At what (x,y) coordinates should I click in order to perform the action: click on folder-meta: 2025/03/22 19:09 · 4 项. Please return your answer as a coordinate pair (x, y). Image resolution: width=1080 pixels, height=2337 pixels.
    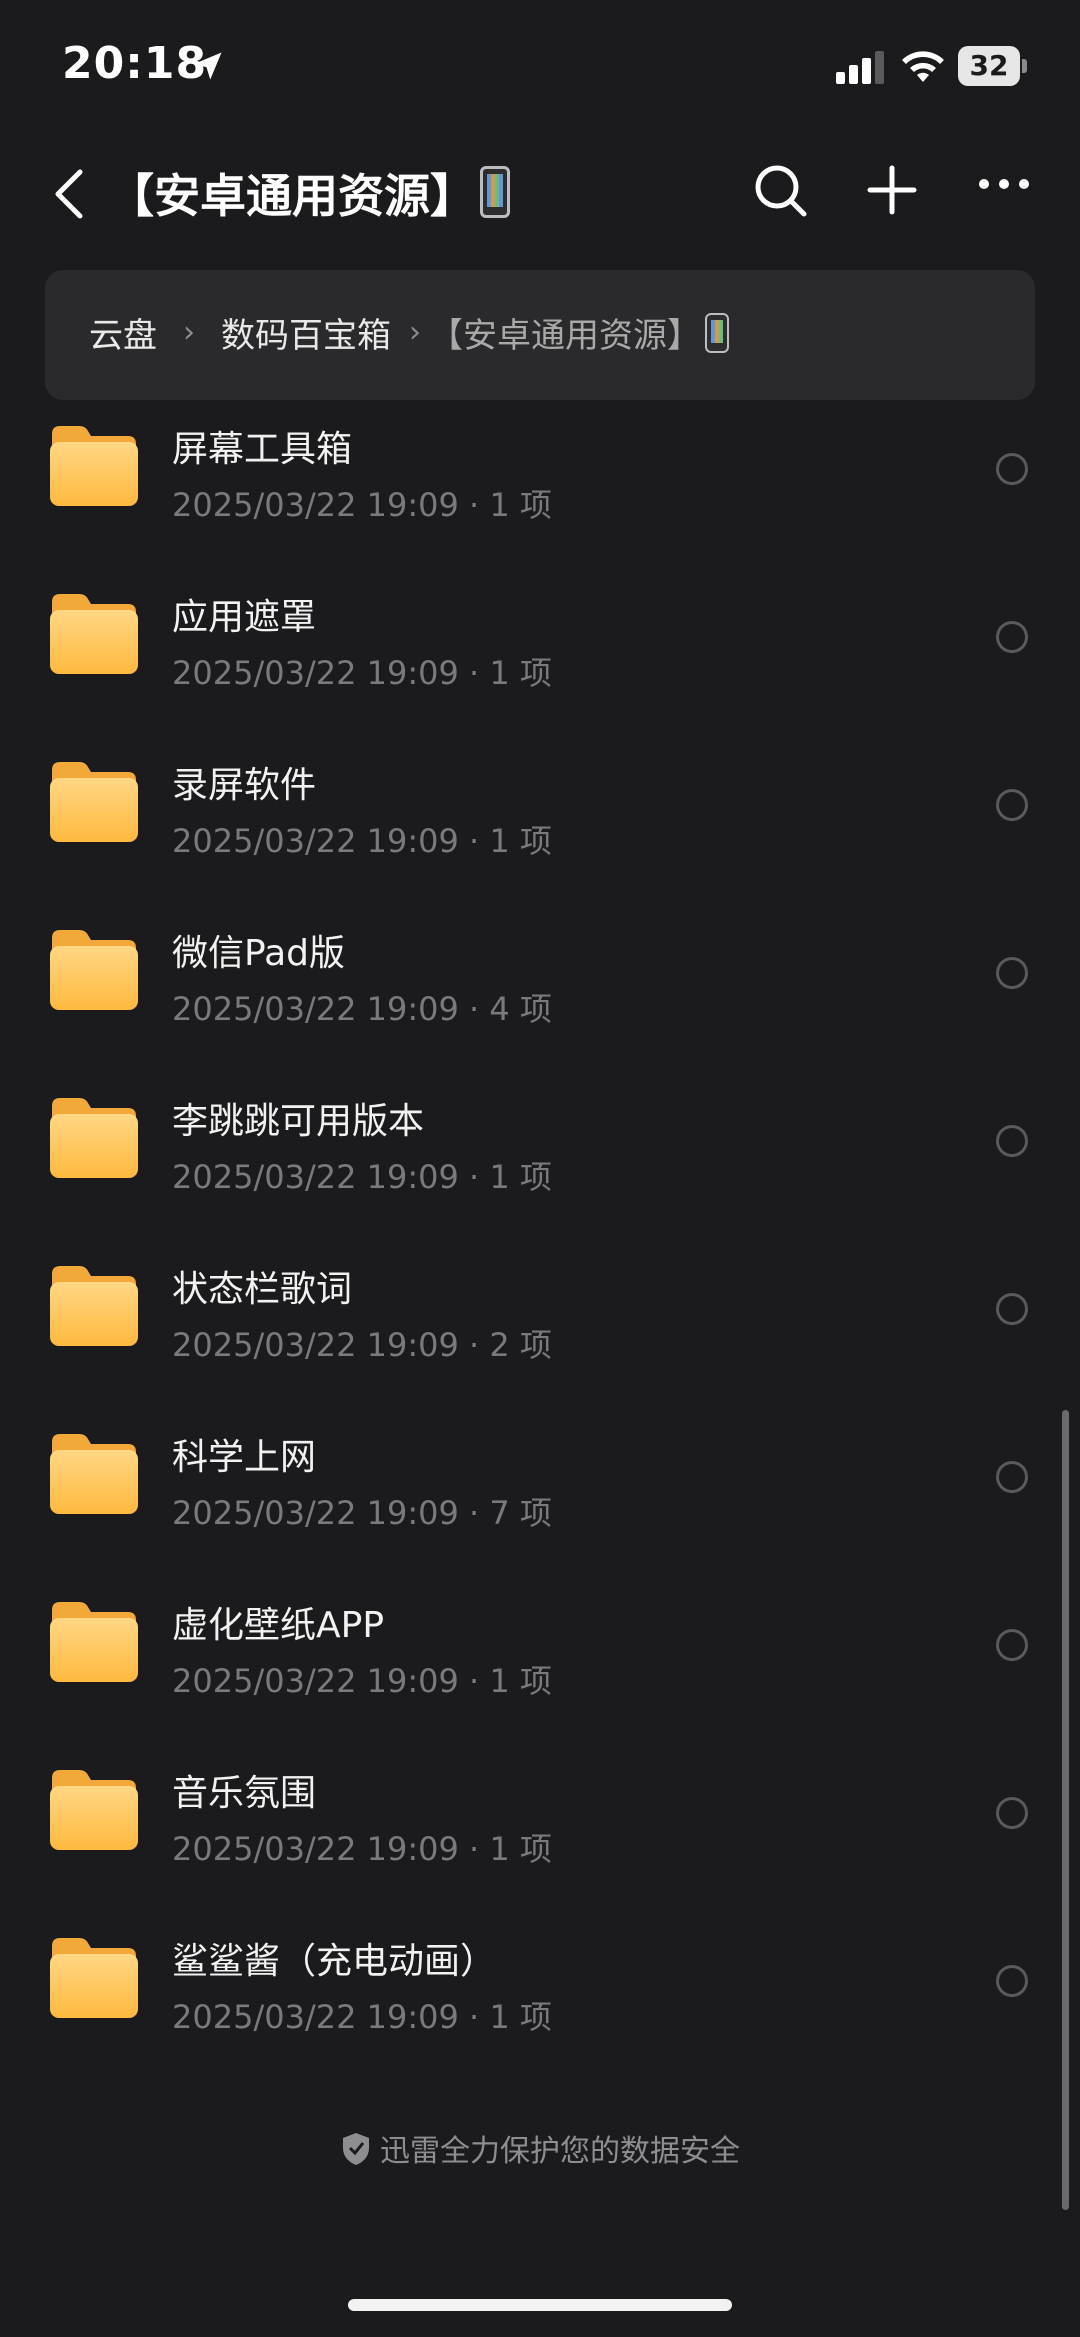
    Looking at the image, I should click on (362, 1007).